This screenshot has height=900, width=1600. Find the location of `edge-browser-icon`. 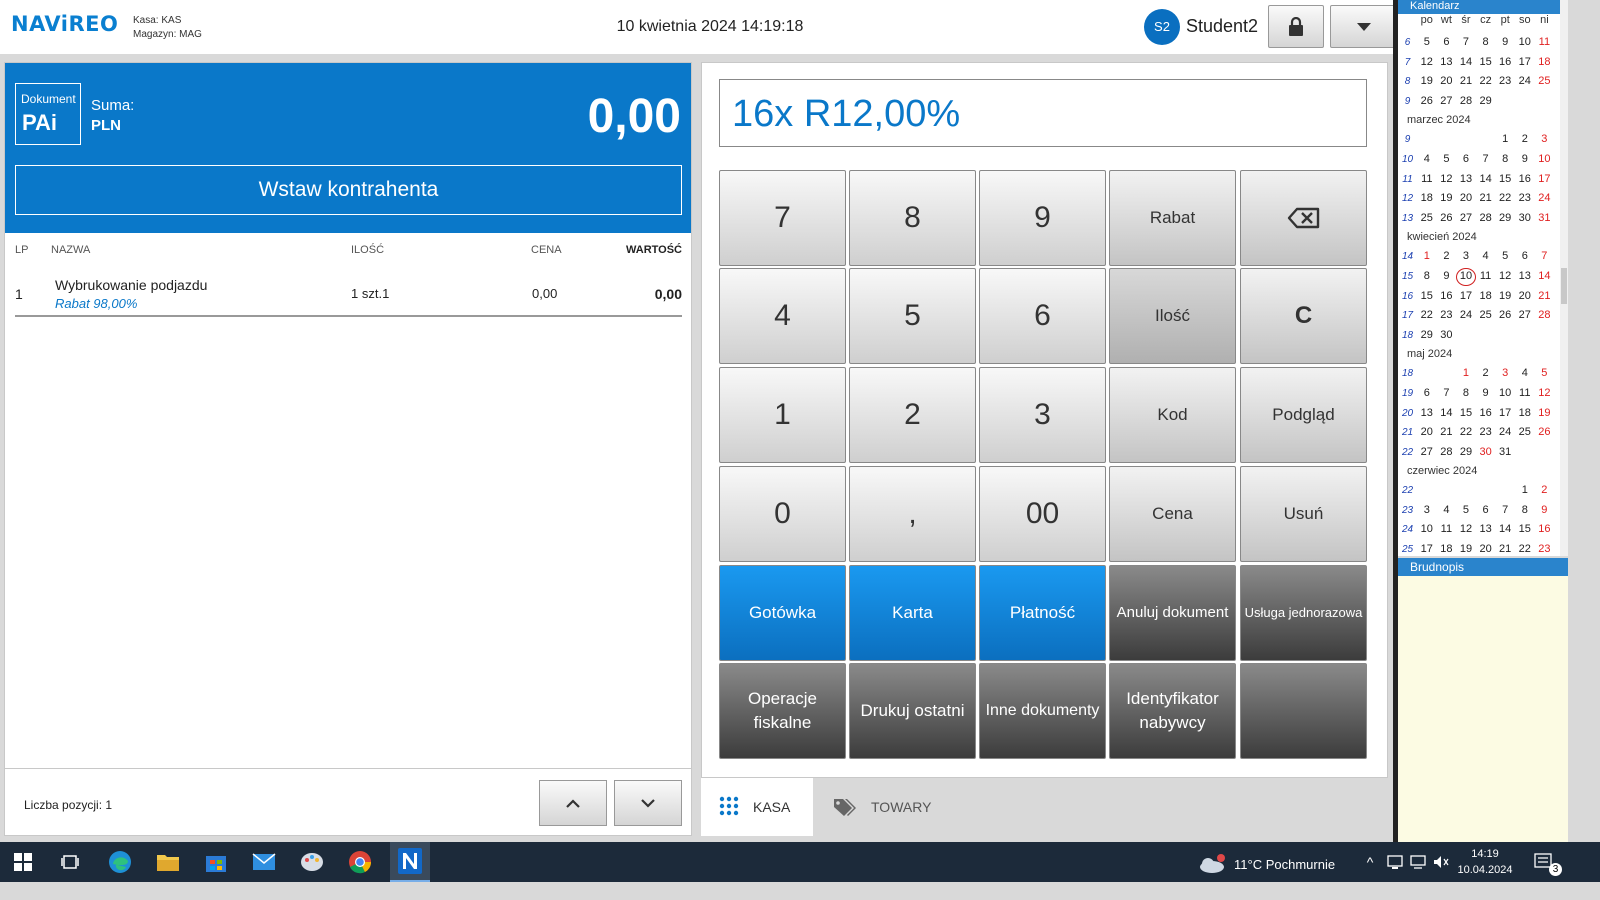

edge-browser-icon is located at coordinates (120, 862).